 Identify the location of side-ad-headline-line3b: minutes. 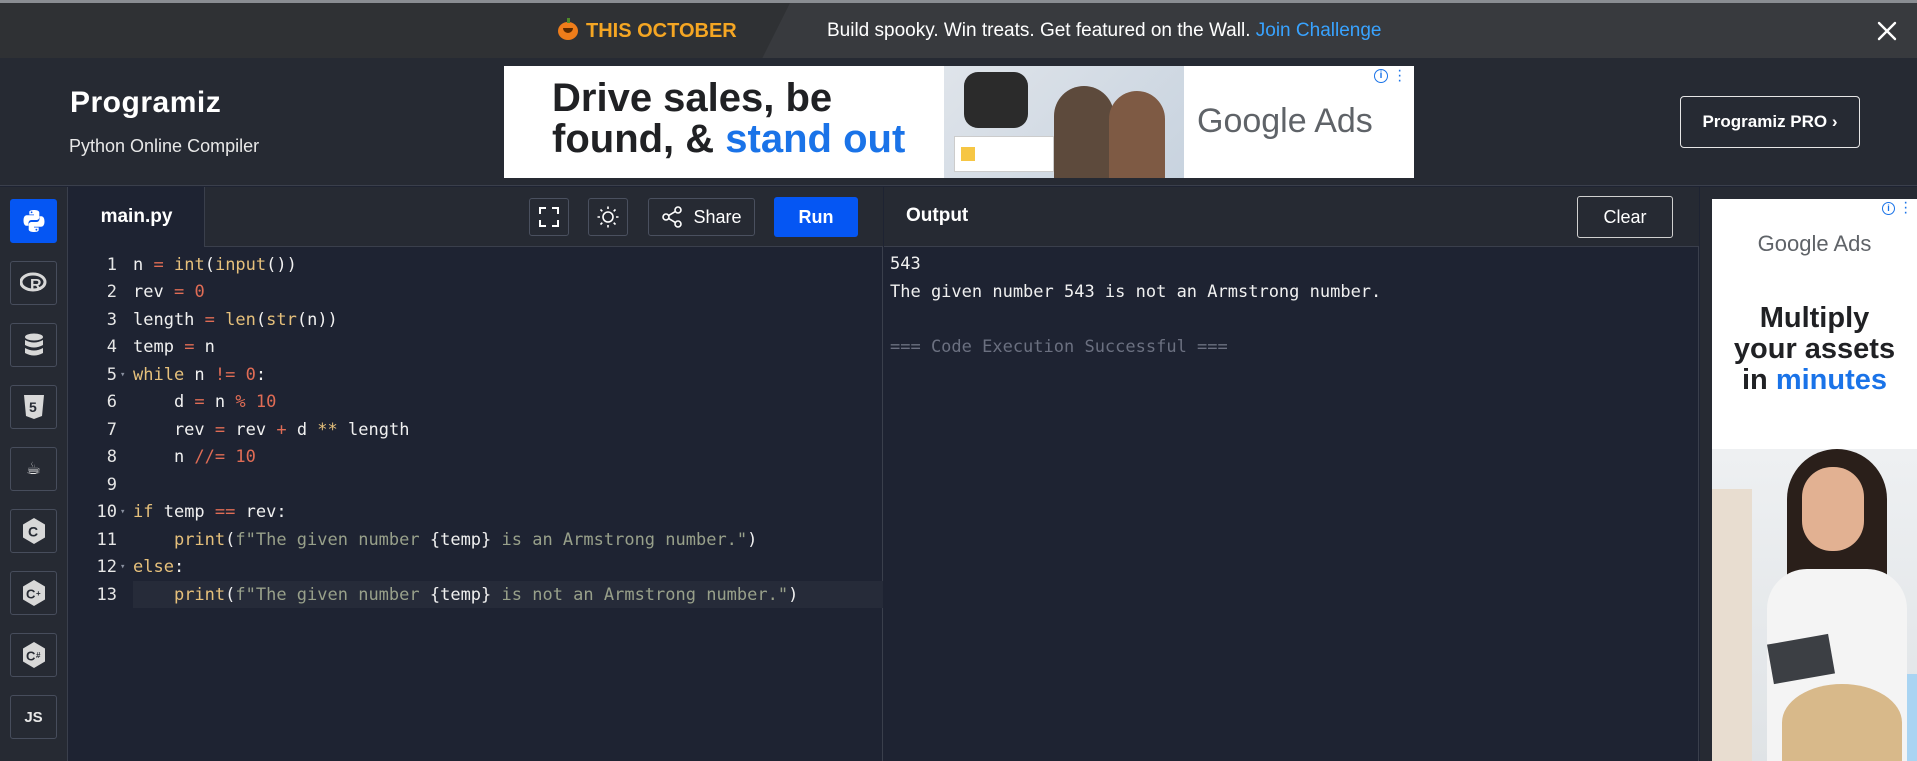
(1831, 380).